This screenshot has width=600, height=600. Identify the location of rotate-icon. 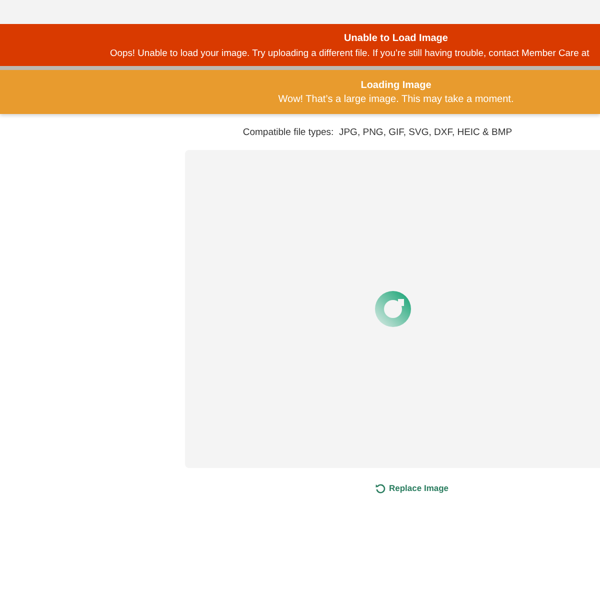
(380, 488).